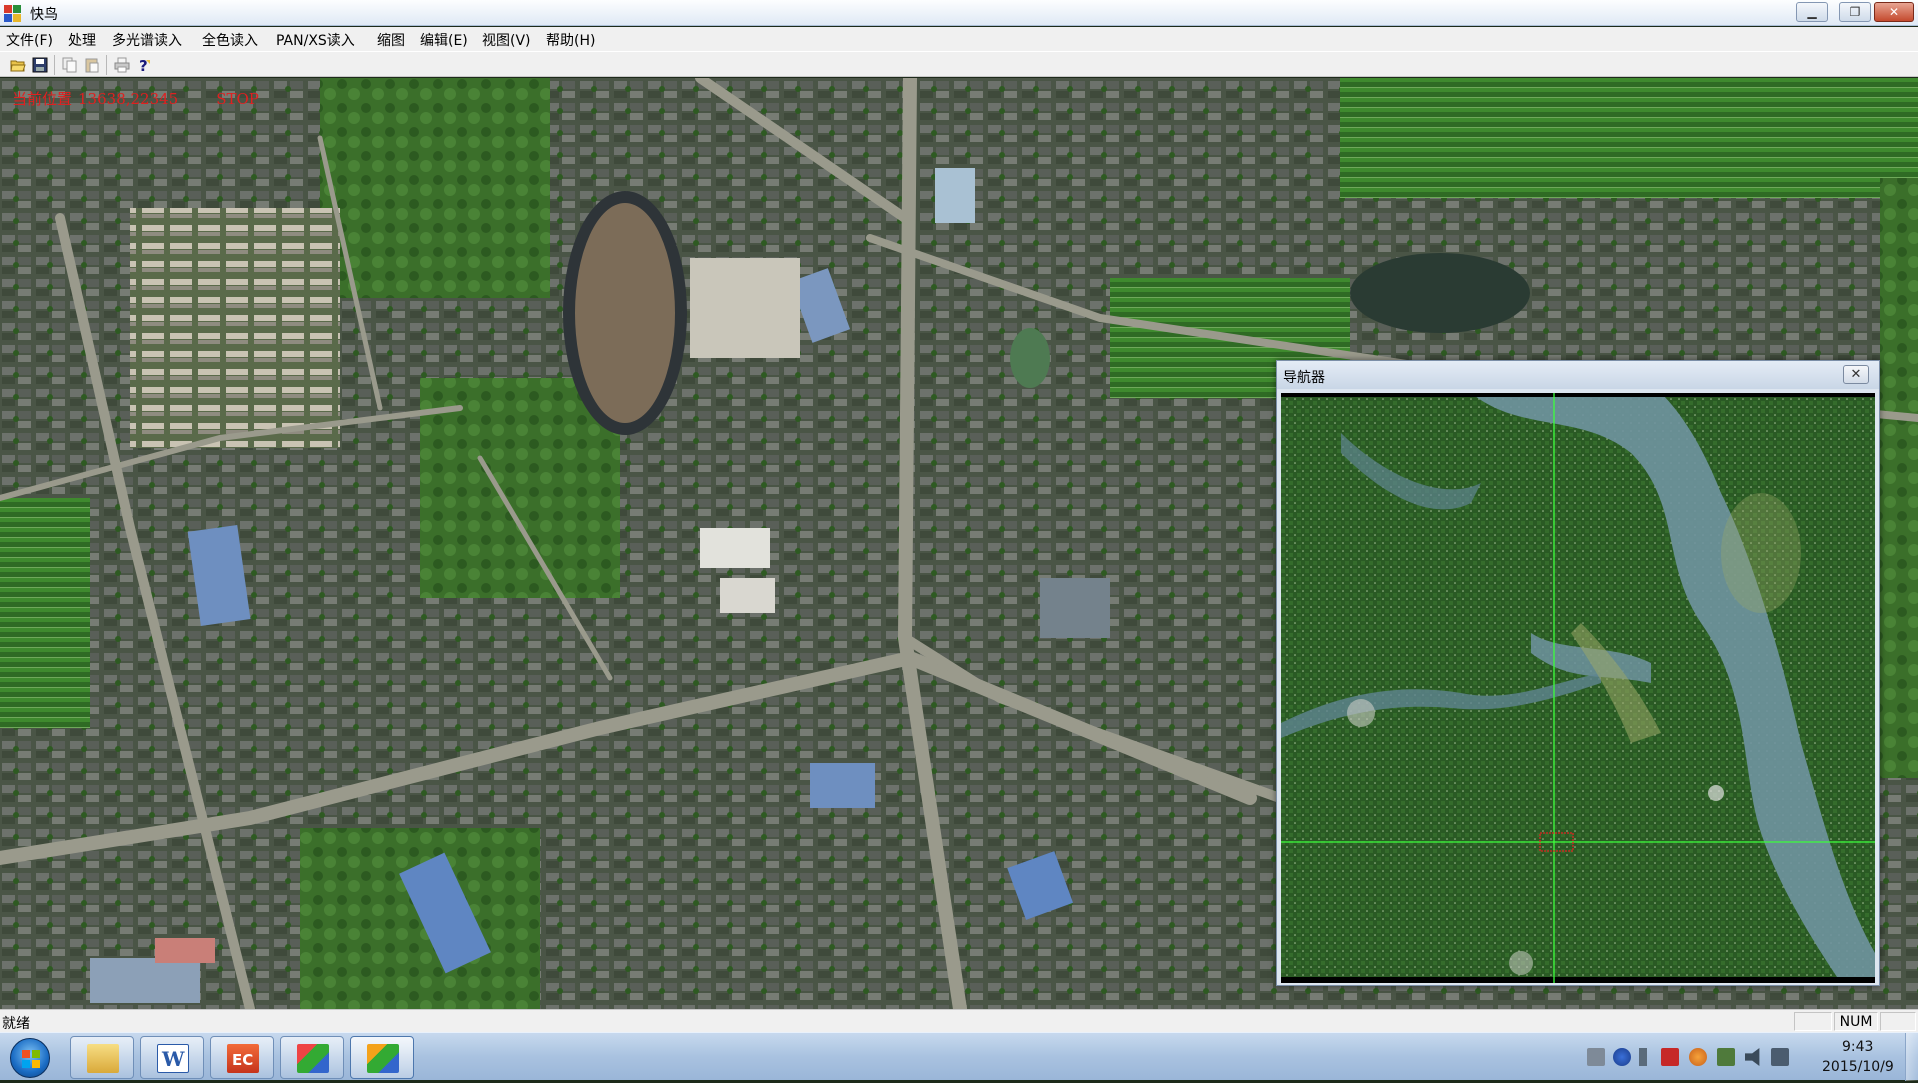  What do you see at coordinates (1726, 1057) in the screenshot?
I see `network-icon` at bounding box center [1726, 1057].